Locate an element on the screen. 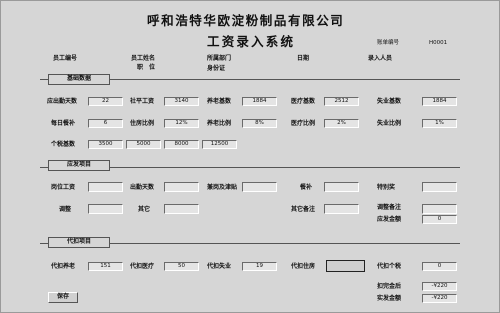 Image resolution: width=500 pixels, height=313 pixels. deduct-unemploy-field: 19 is located at coordinates (259, 266).